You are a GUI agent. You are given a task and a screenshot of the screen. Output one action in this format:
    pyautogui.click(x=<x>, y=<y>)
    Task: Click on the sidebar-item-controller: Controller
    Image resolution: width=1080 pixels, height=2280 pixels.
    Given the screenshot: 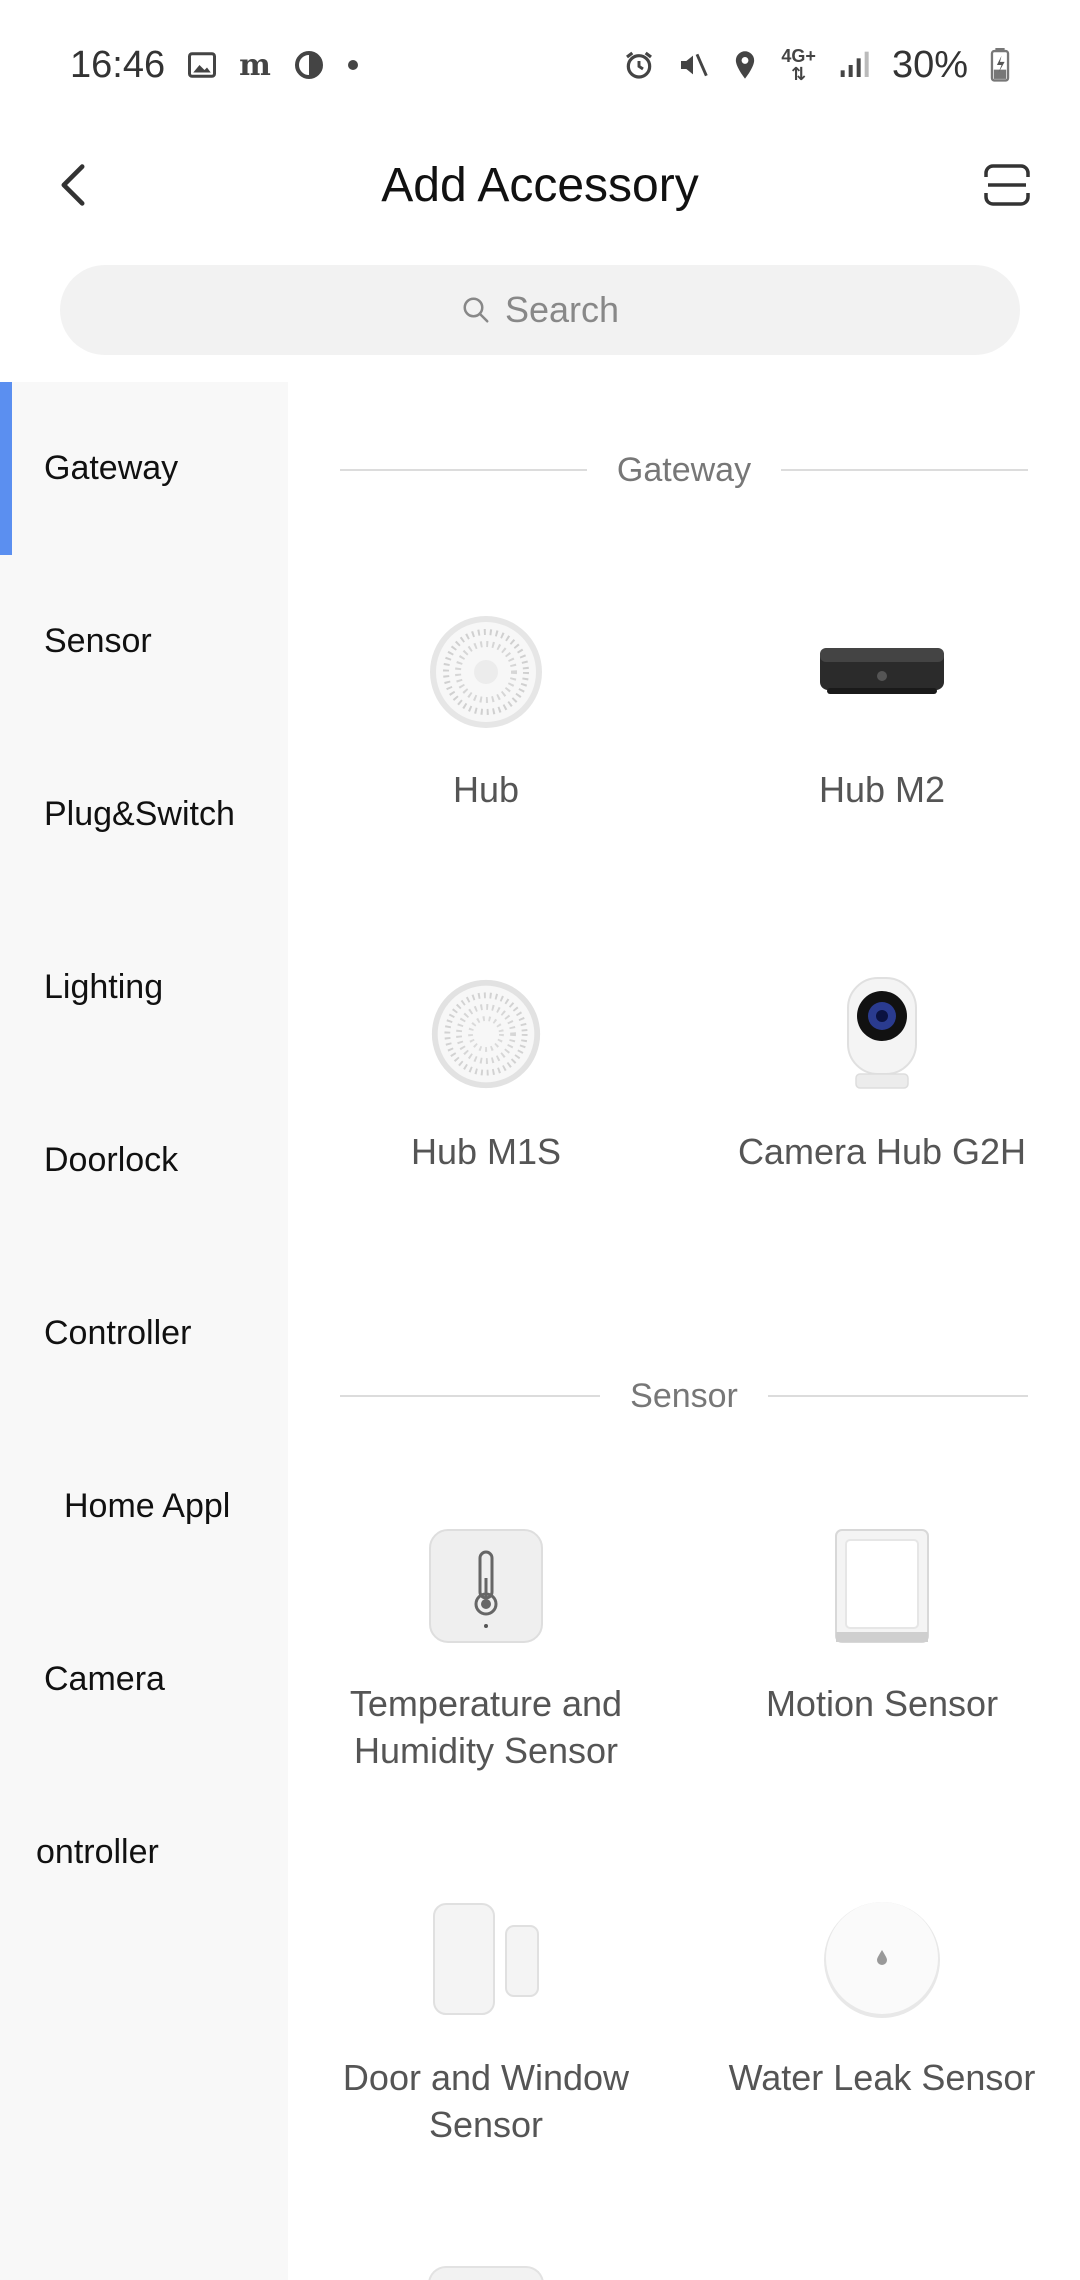 What is the action you would take?
    pyautogui.click(x=144, y=1333)
    